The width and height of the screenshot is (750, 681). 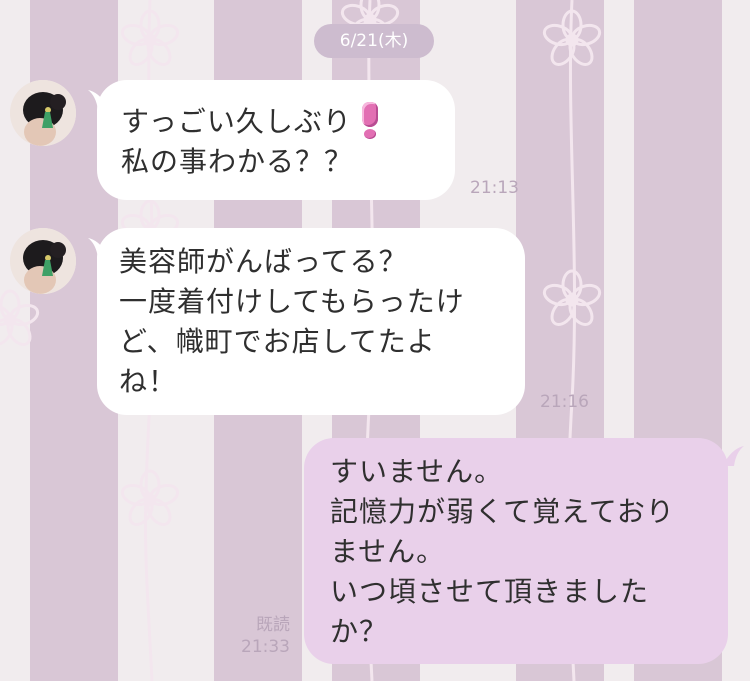 I want to click on pink-exclamation-icon, so click(x=370, y=120).